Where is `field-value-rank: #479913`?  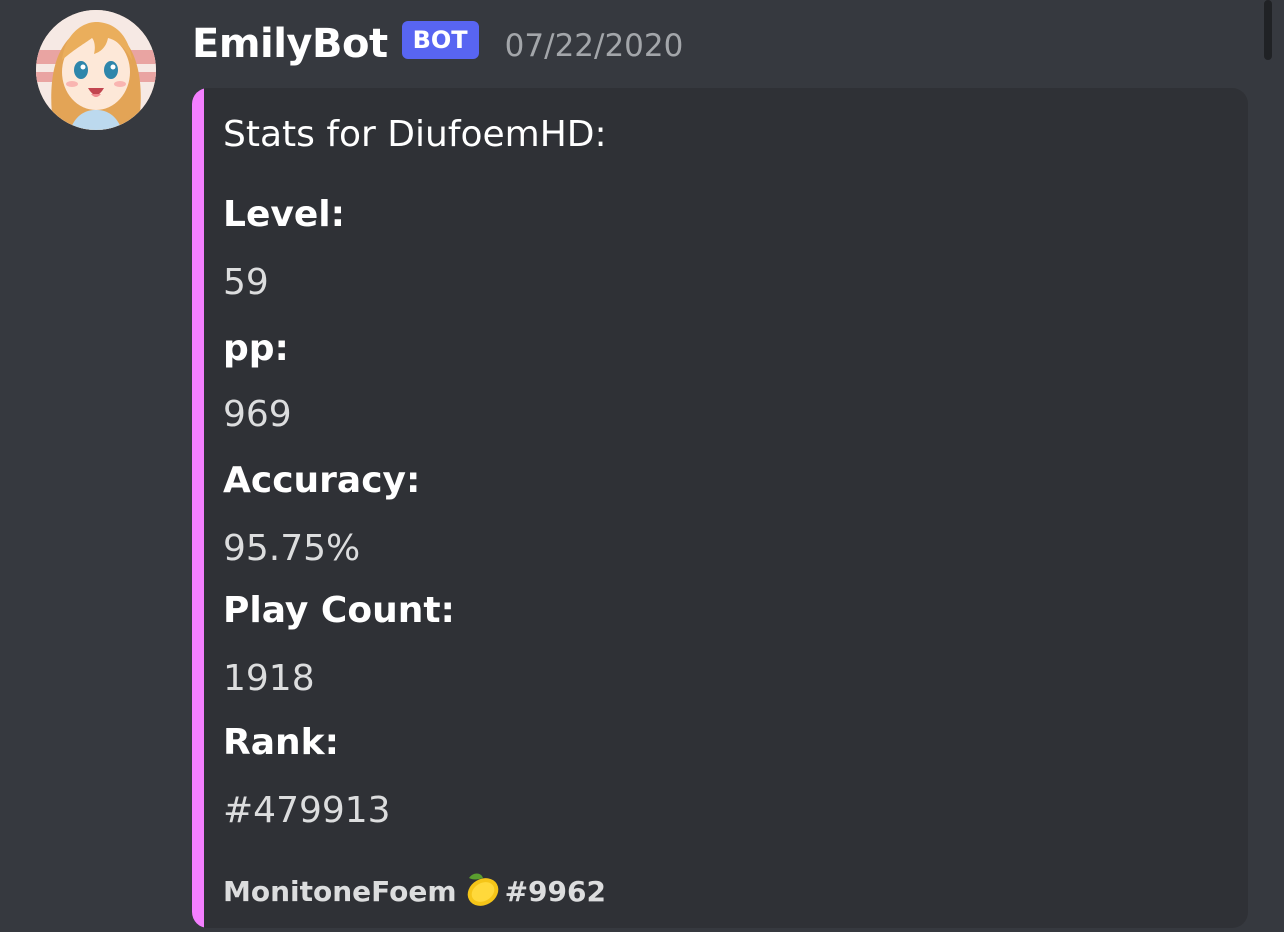 field-value-rank: #479913 is located at coordinates (307, 810).